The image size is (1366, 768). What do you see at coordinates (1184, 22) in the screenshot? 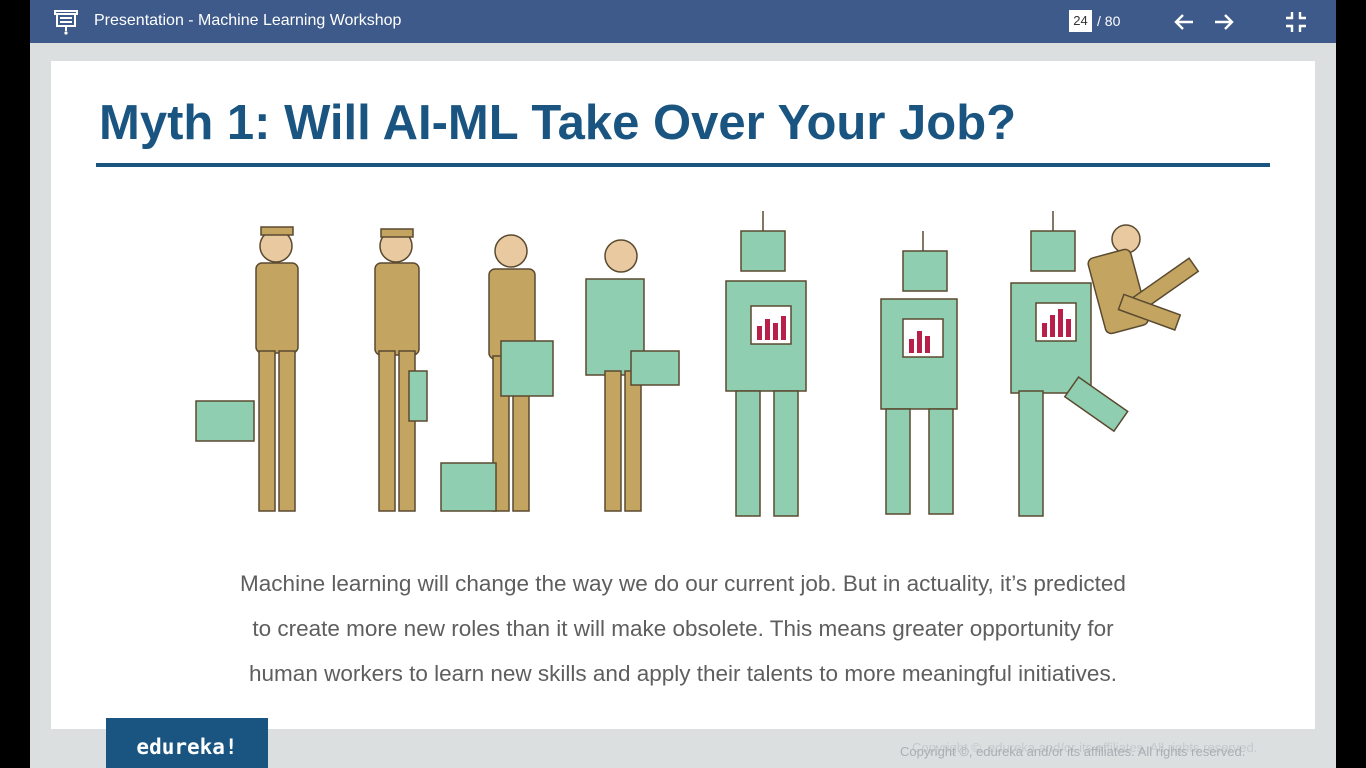
I see `arrow-left-icon` at bounding box center [1184, 22].